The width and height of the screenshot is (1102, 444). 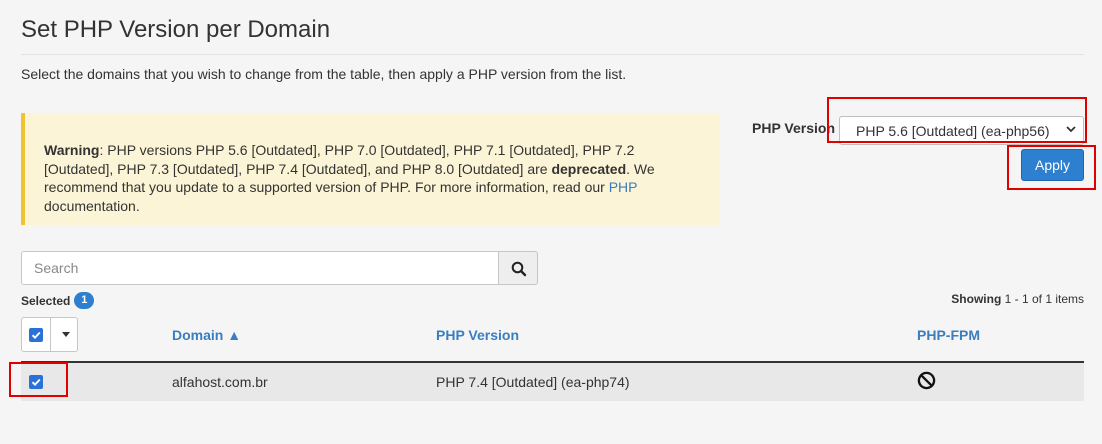 I want to click on warning-label: Warning, so click(x=72, y=150).